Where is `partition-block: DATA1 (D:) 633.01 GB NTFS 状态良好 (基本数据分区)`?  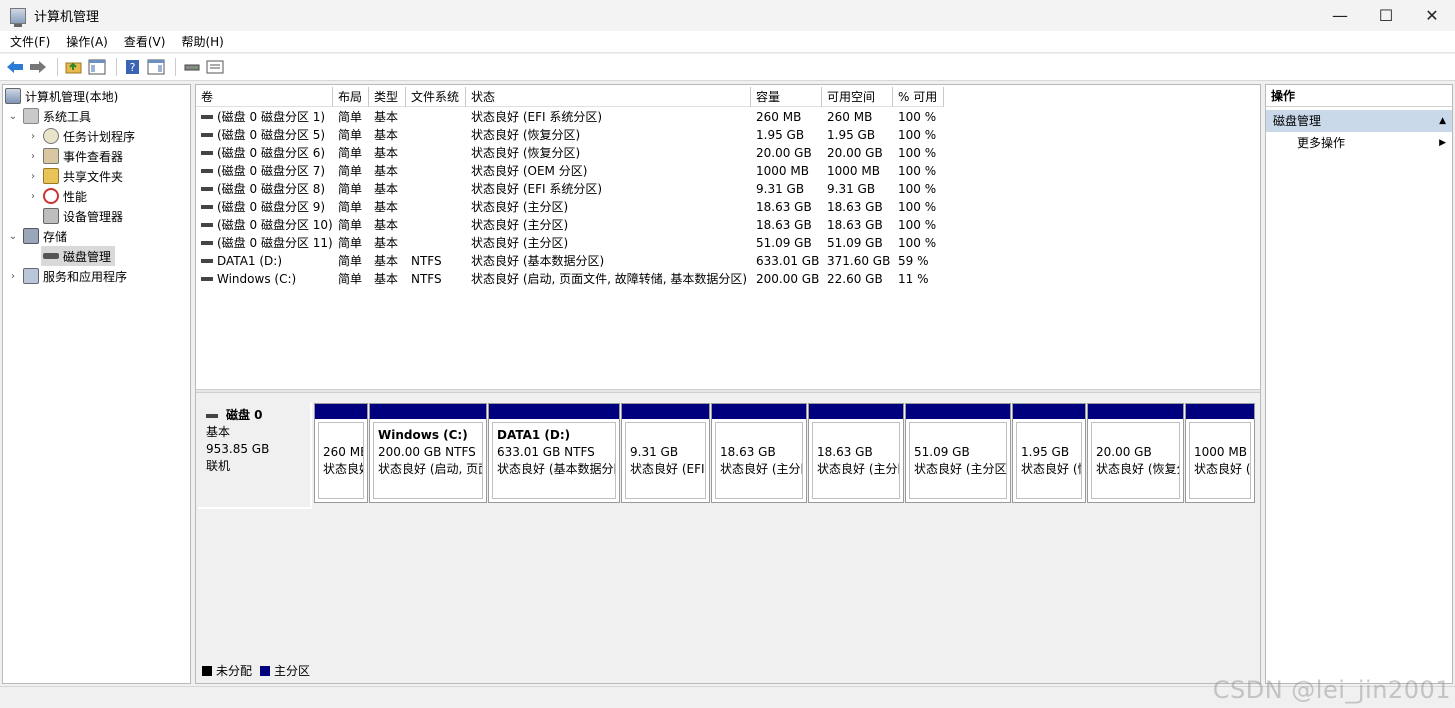 partition-block: DATA1 (D:) 633.01 GB NTFS 状态良好 (基本数据分区) is located at coordinates (554, 453).